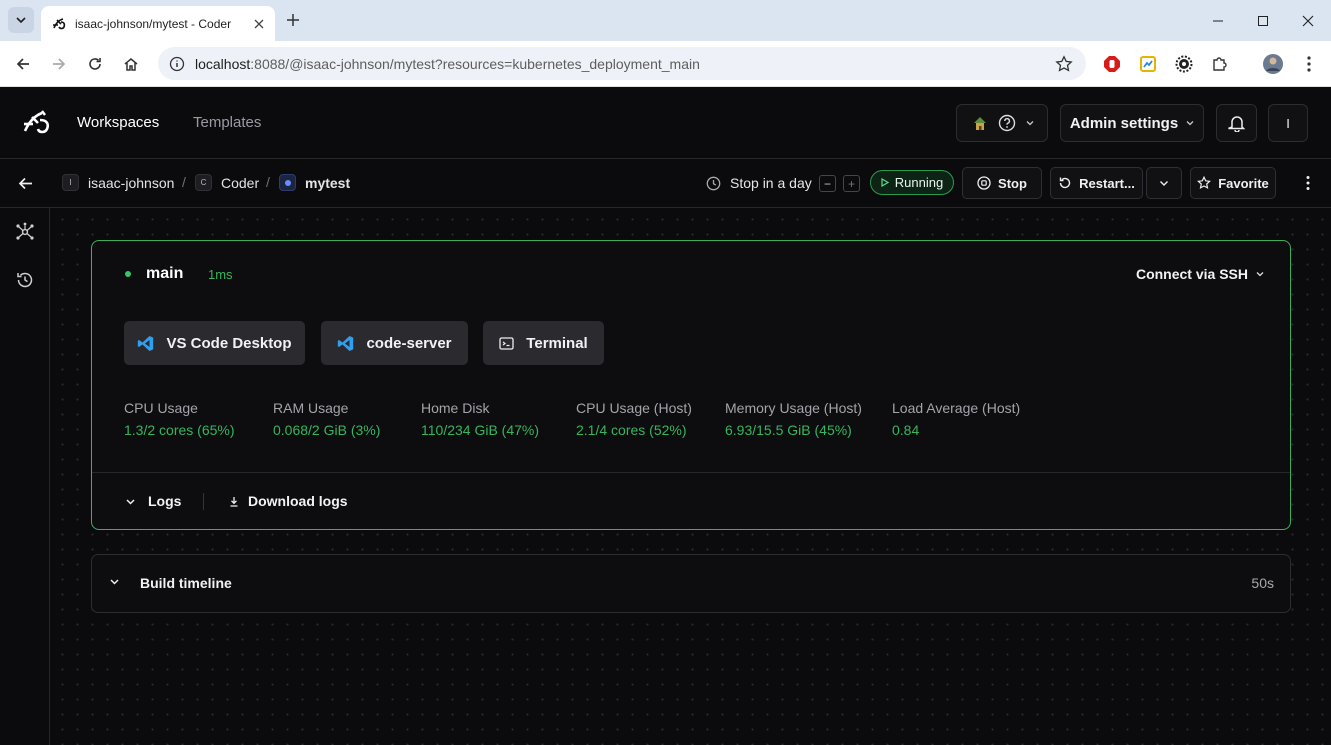 The width and height of the screenshot is (1331, 745). I want to click on tab-search-button, so click(21, 20).